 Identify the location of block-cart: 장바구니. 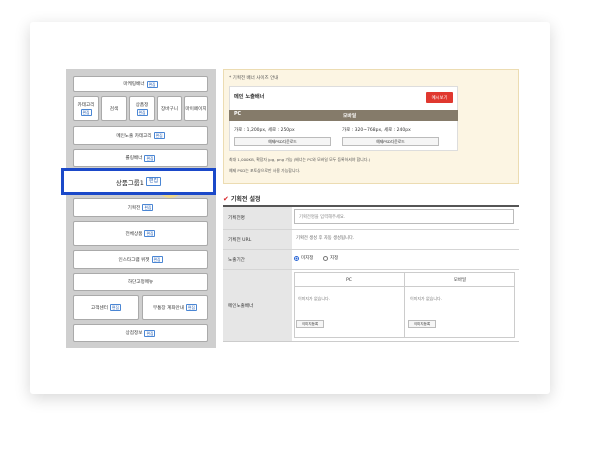
(169, 108).